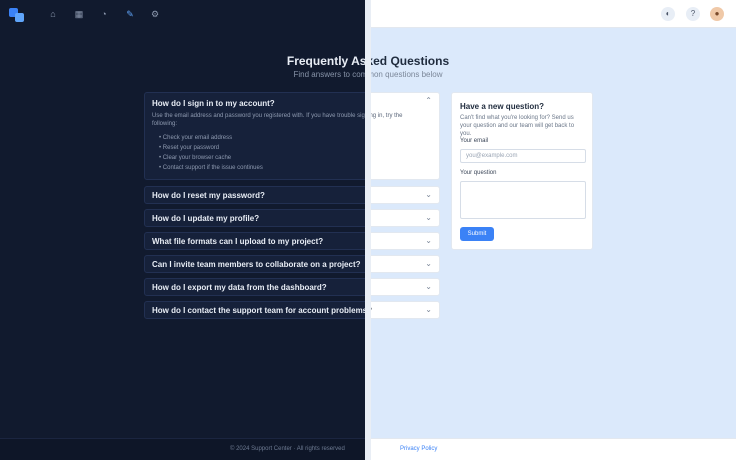 The width and height of the screenshot is (736, 460). I want to click on question-label: Your question, so click(478, 173).